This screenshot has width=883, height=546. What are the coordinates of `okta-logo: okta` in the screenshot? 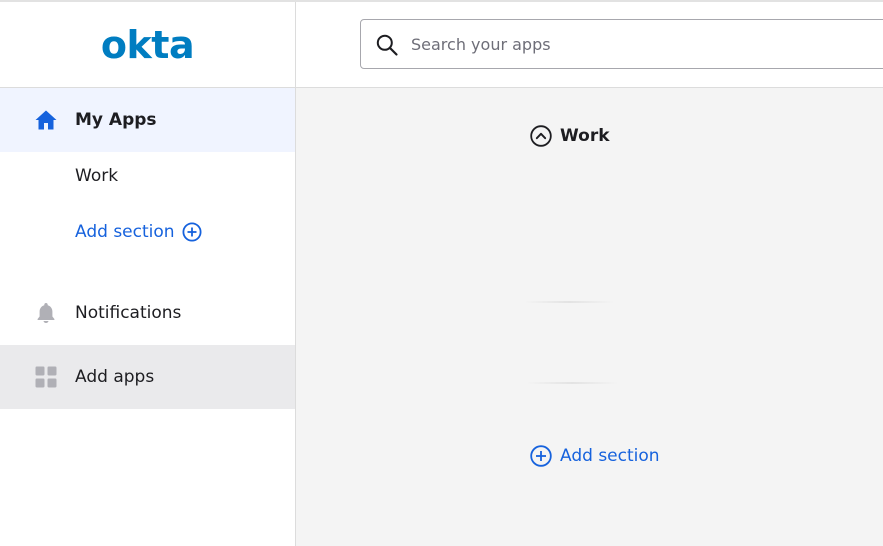 It's located at (148, 45).